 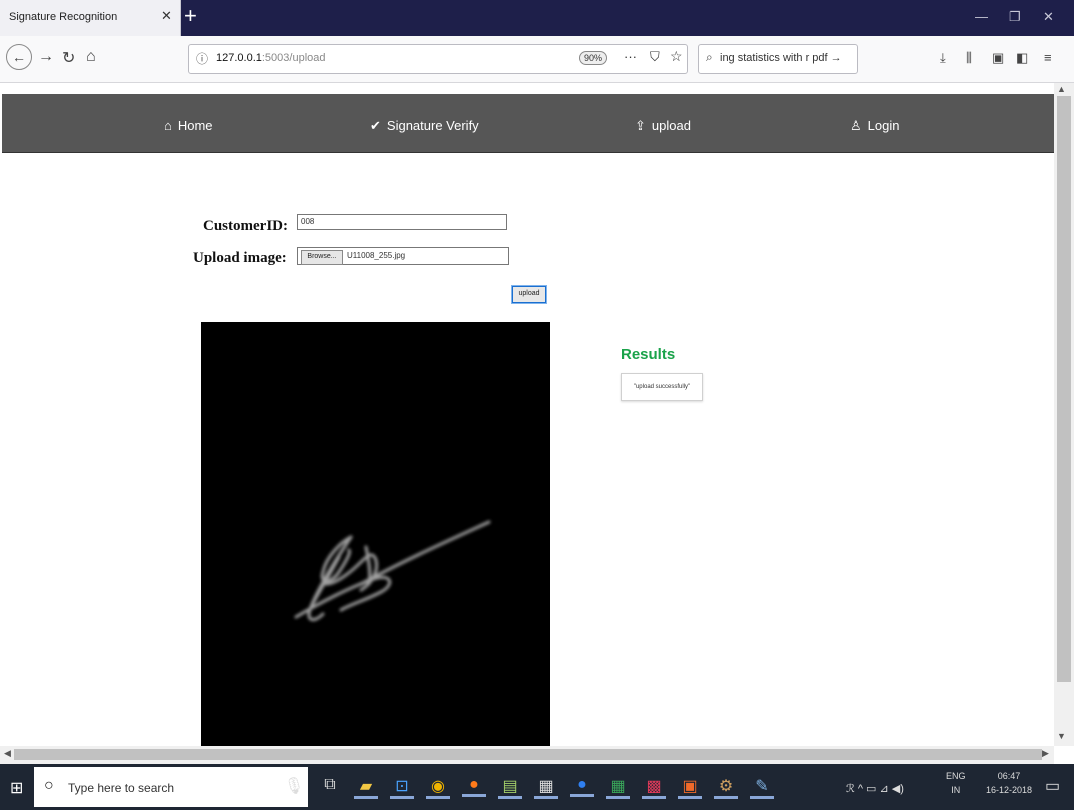 What do you see at coordinates (19, 57) in the screenshot?
I see `back-icon: ←` at bounding box center [19, 57].